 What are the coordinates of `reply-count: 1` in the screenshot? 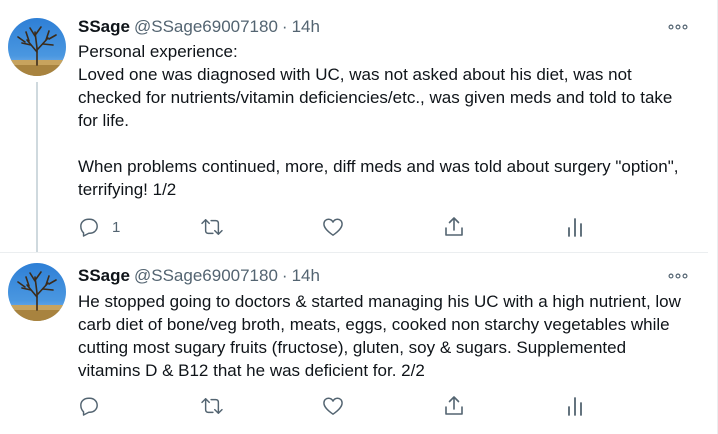 It's located at (116, 227).